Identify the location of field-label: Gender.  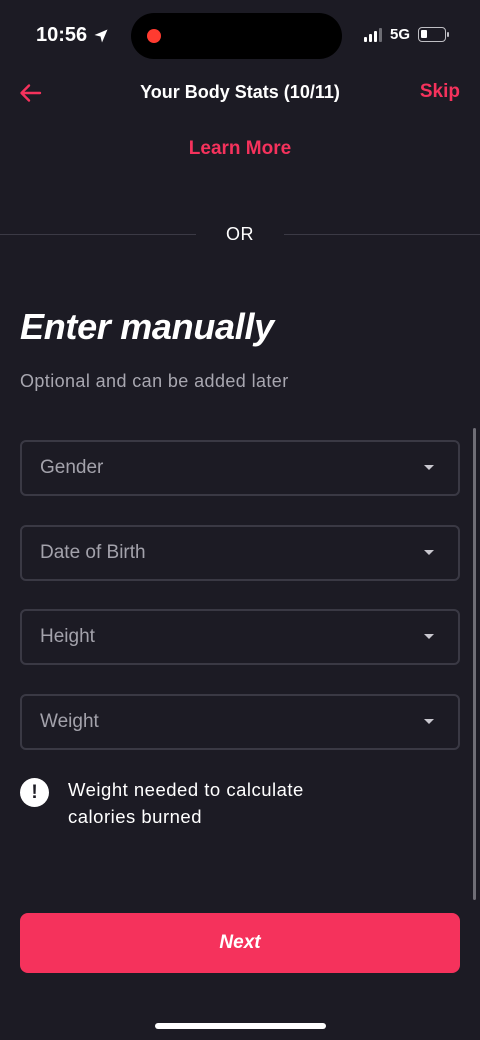
(72, 467).